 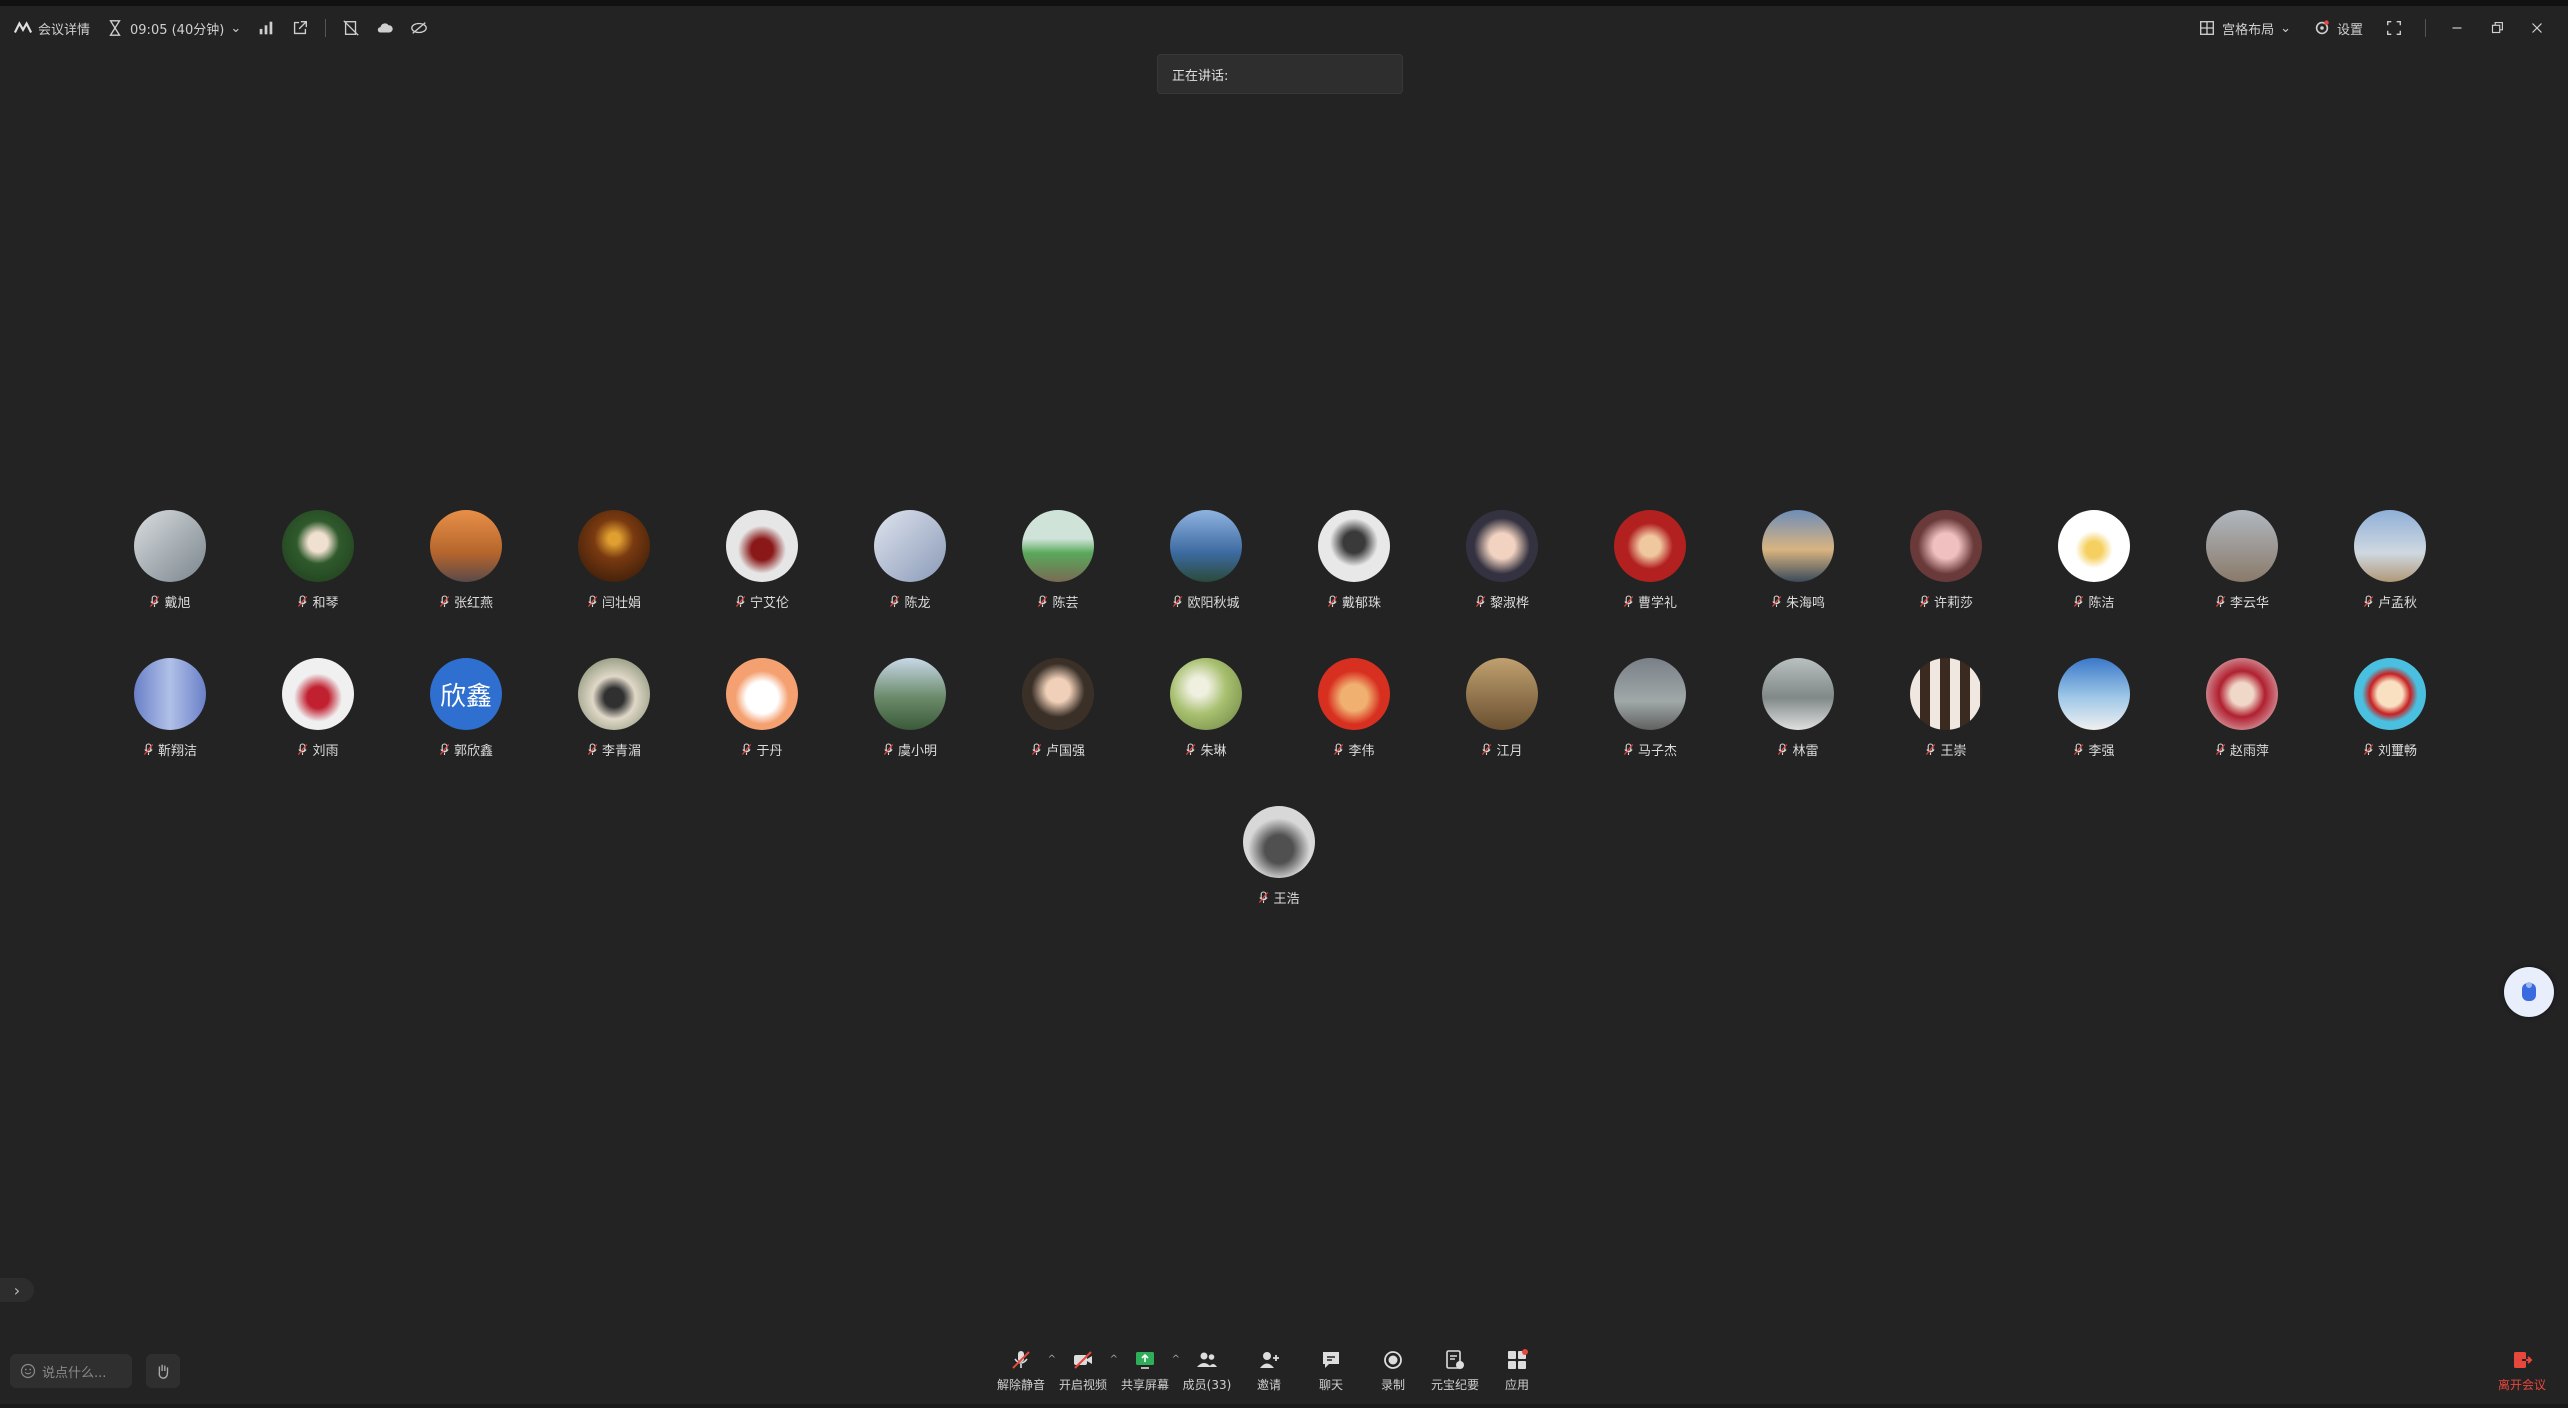 I want to click on participant-name: 张红燕, so click(x=473, y=603).